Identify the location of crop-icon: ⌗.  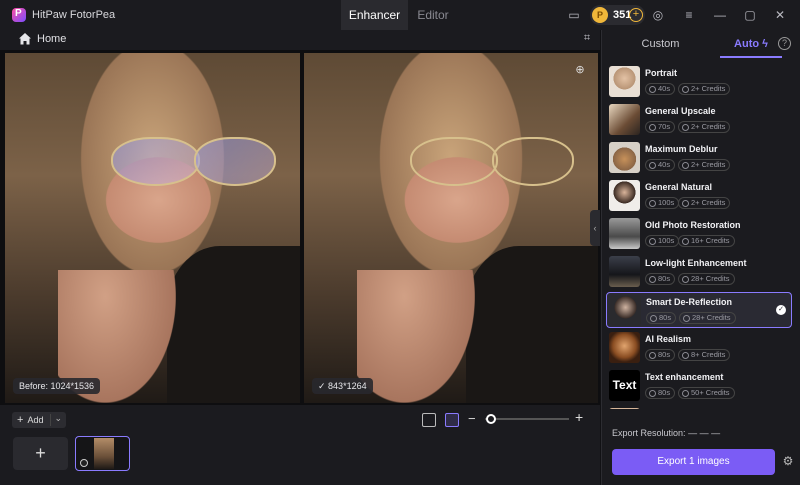
(587, 39).